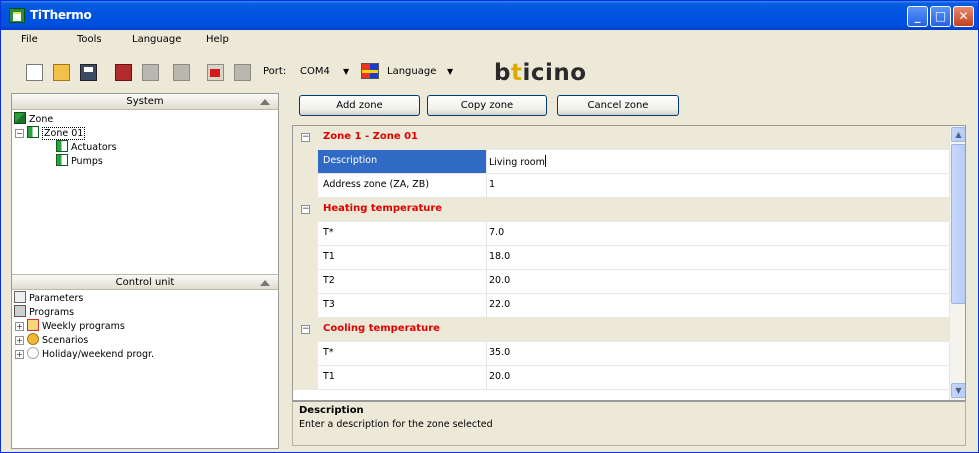 The image size is (979, 453). What do you see at coordinates (329, 280) in the screenshot?
I see `property-name: T2` at bounding box center [329, 280].